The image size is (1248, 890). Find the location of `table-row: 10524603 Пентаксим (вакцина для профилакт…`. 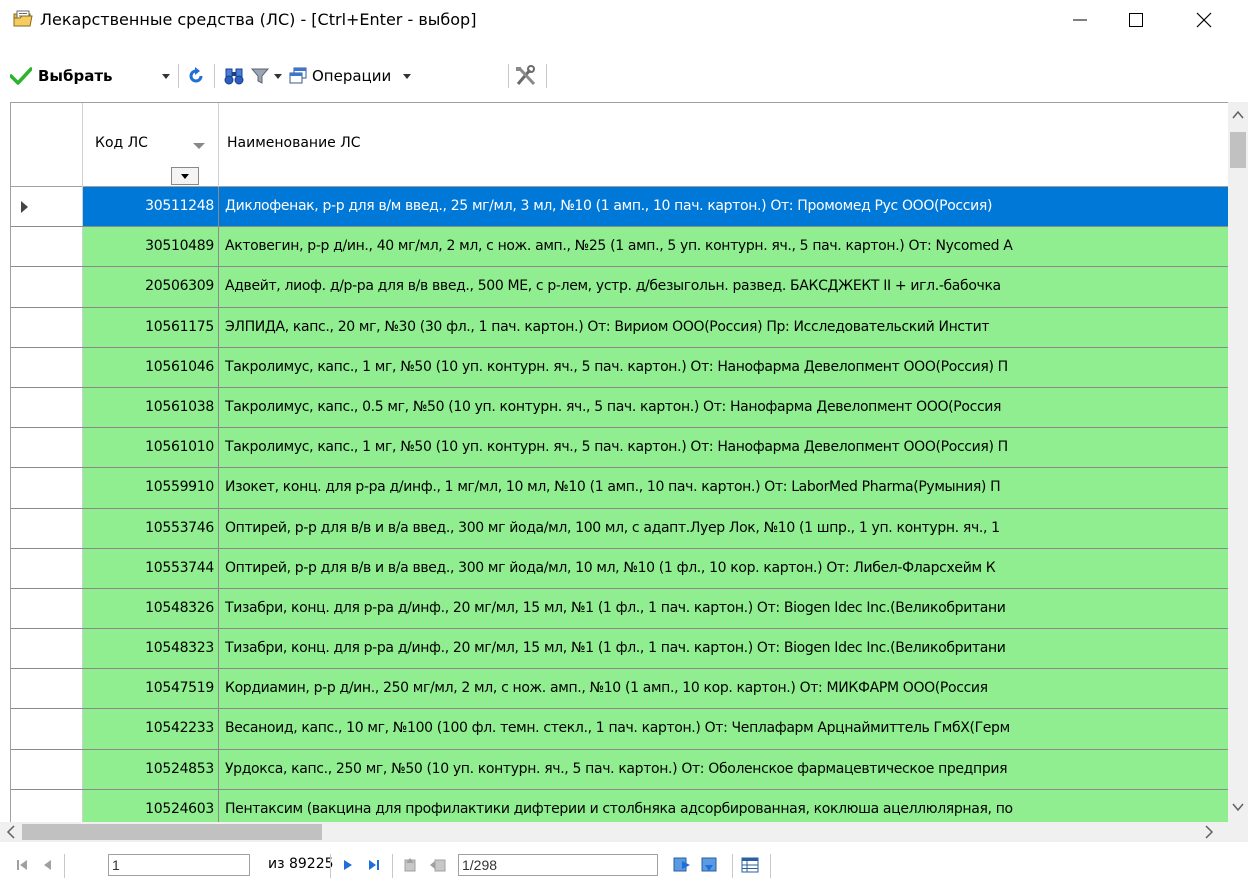

table-row: 10524603 Пентаксим (вакцина для профилакт… is located at coordinates (620, 805).